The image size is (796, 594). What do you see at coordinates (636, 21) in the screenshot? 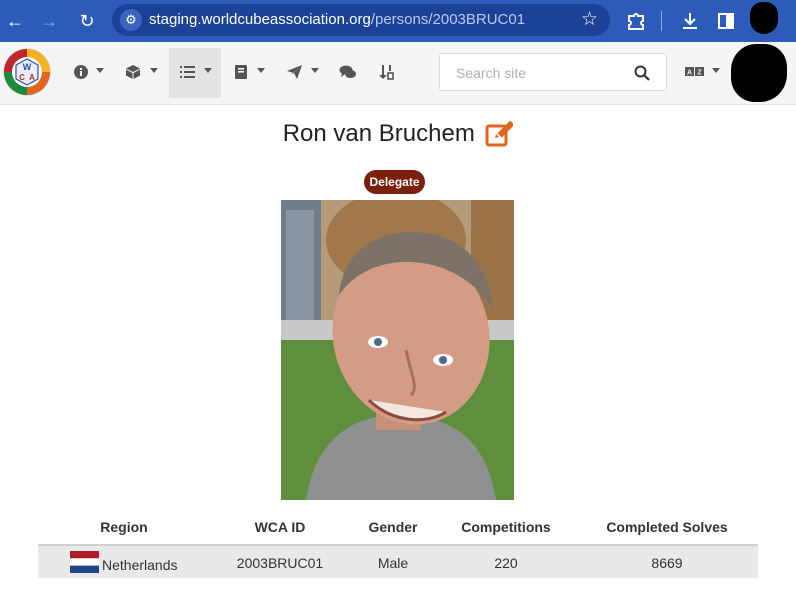
I see `extensions-puzzle-icon` at bounding box center [636, 21].